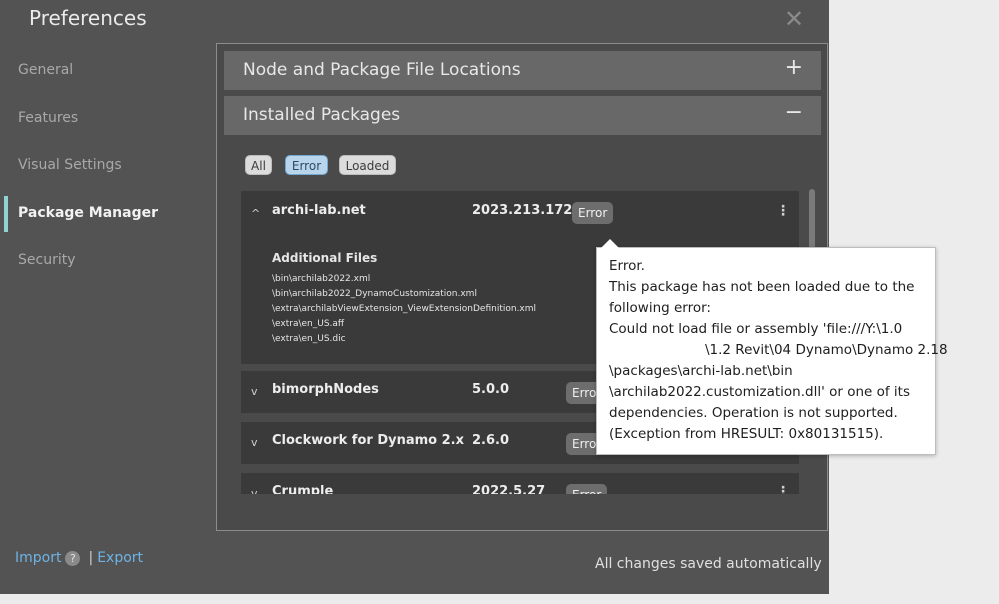 The width and height of the screenshot is (999, 604). What do you see at coordinates (382, 70) in the screenshot?
I see `section-file-locations-label: Node and Package File Locations` at bounding box center [382, 70].